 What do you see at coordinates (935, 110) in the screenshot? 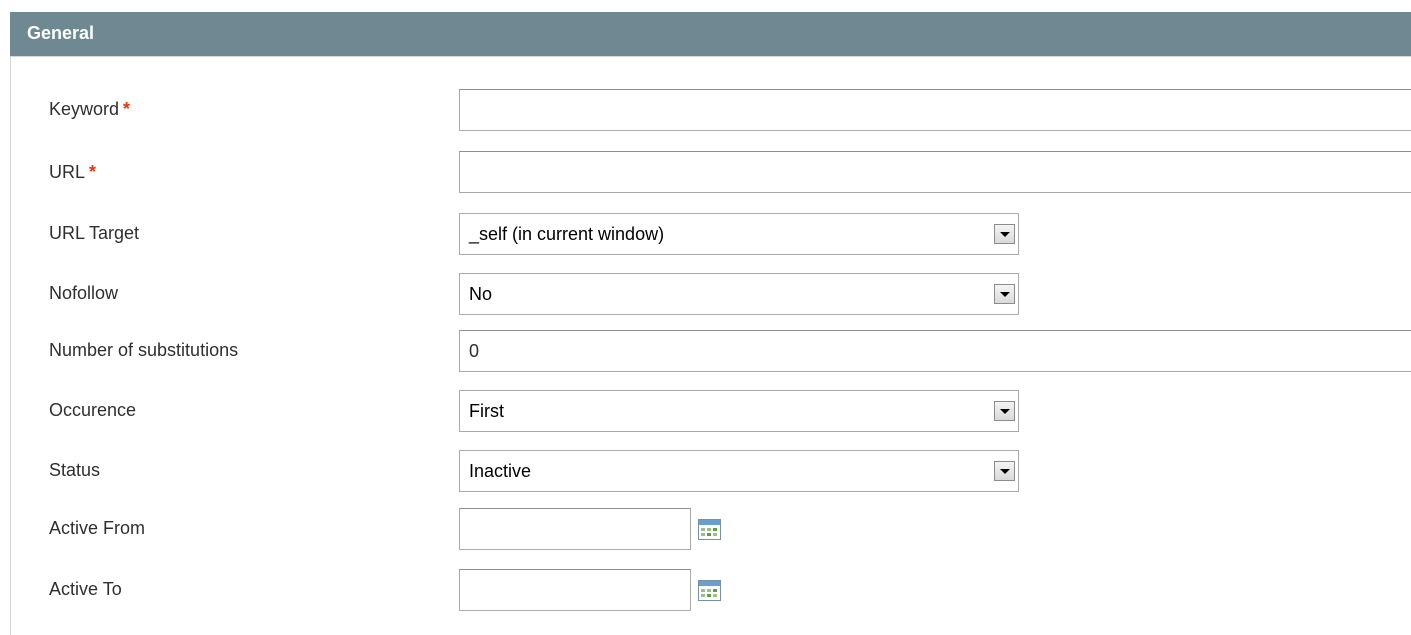
I see `keyword-input` at bounding box center [935, 110].